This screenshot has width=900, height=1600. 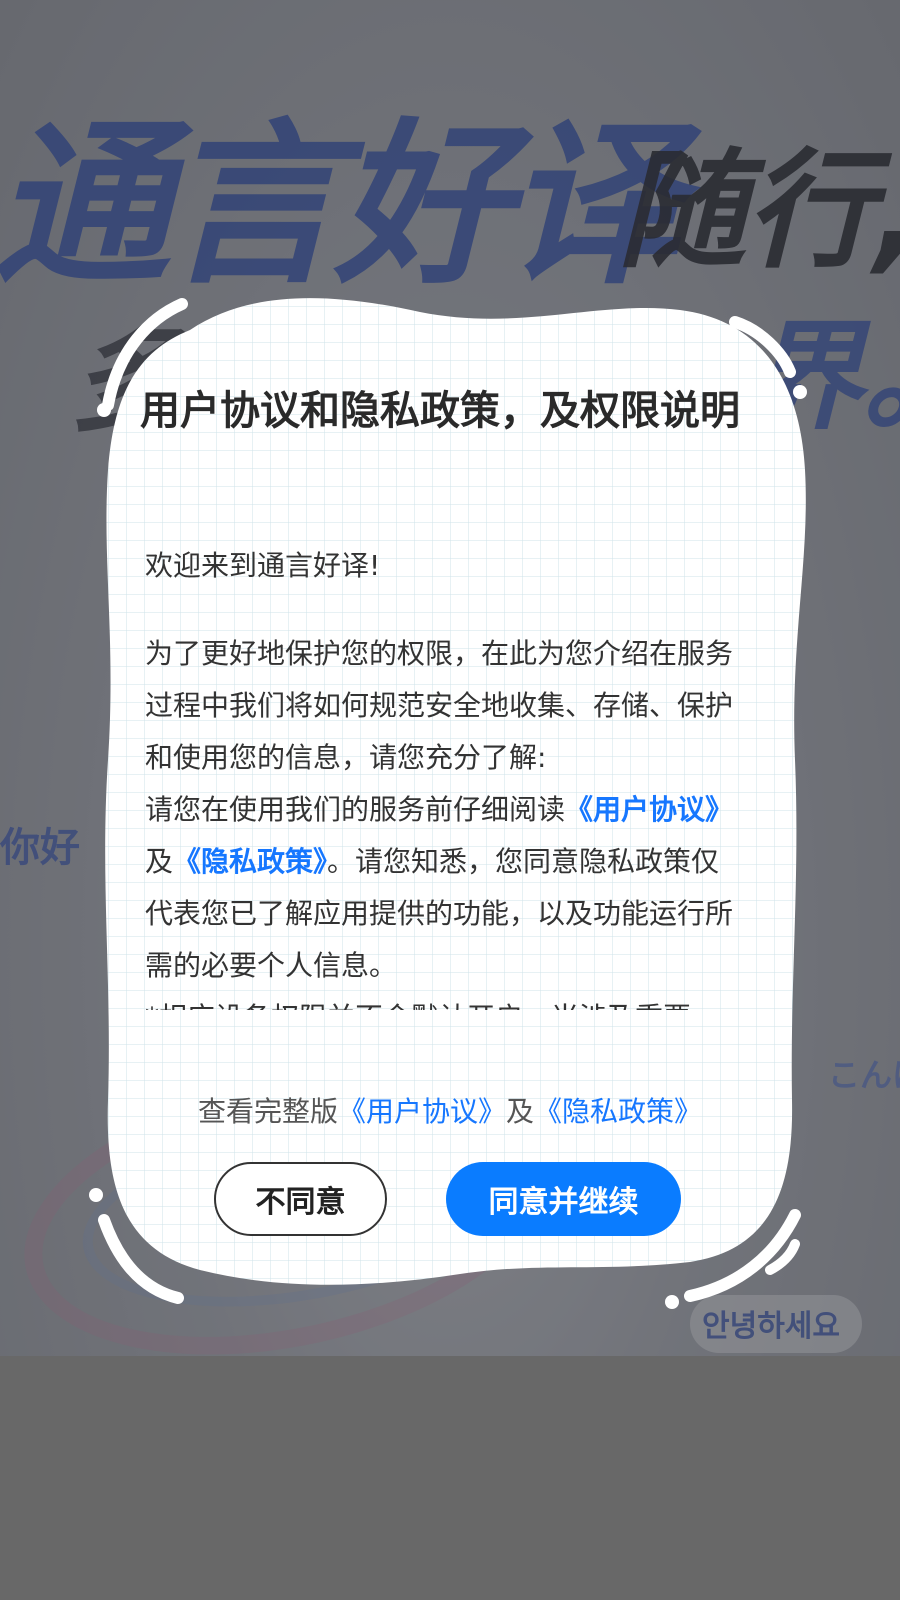 What do you see at coordinates (563, 1199) in the screenshot?
I see `agree-continue-button: 同意并继续` at bounding box center [563, 1199].